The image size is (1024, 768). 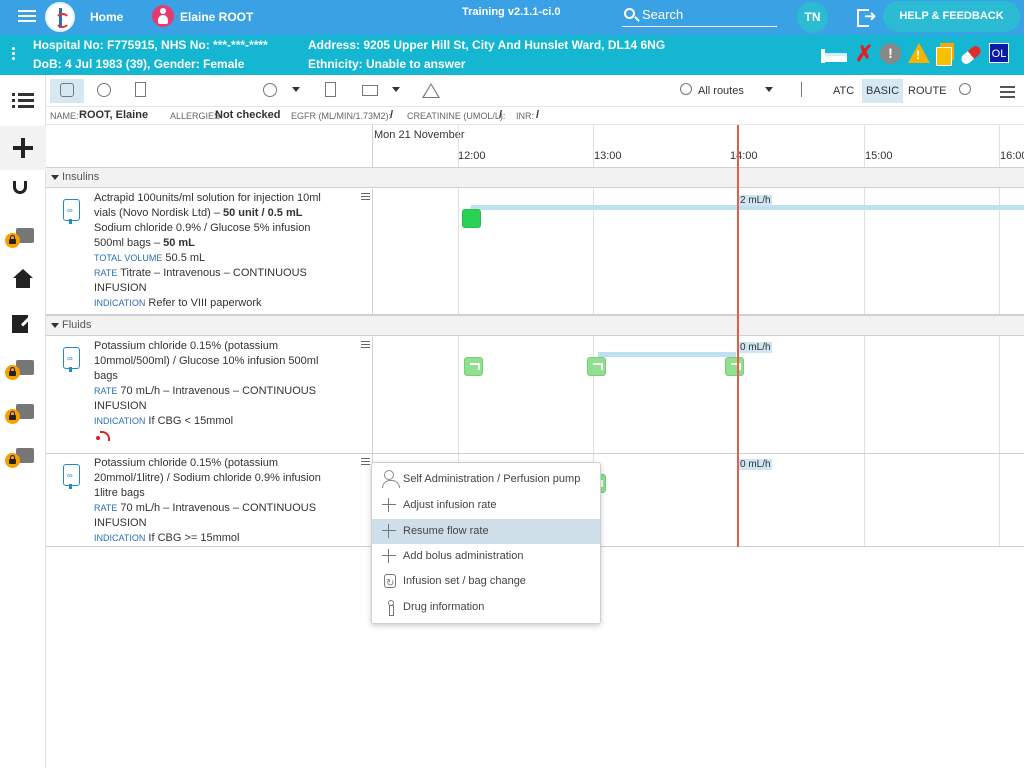 I want to click on exclamation-icon: !, so click(x=890, y=53).